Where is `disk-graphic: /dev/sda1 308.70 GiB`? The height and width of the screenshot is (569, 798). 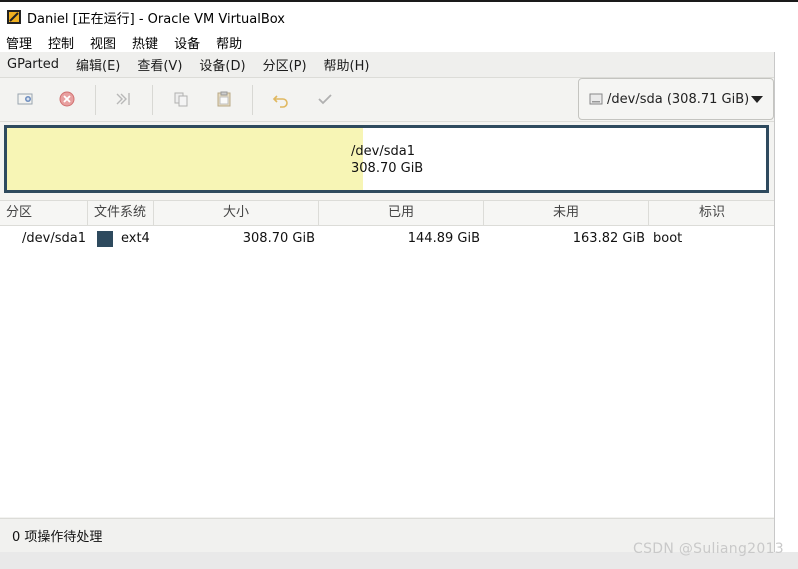
disk-graphic: /dev/sda1 308.70 GiB is located at coordinates (386, 159).